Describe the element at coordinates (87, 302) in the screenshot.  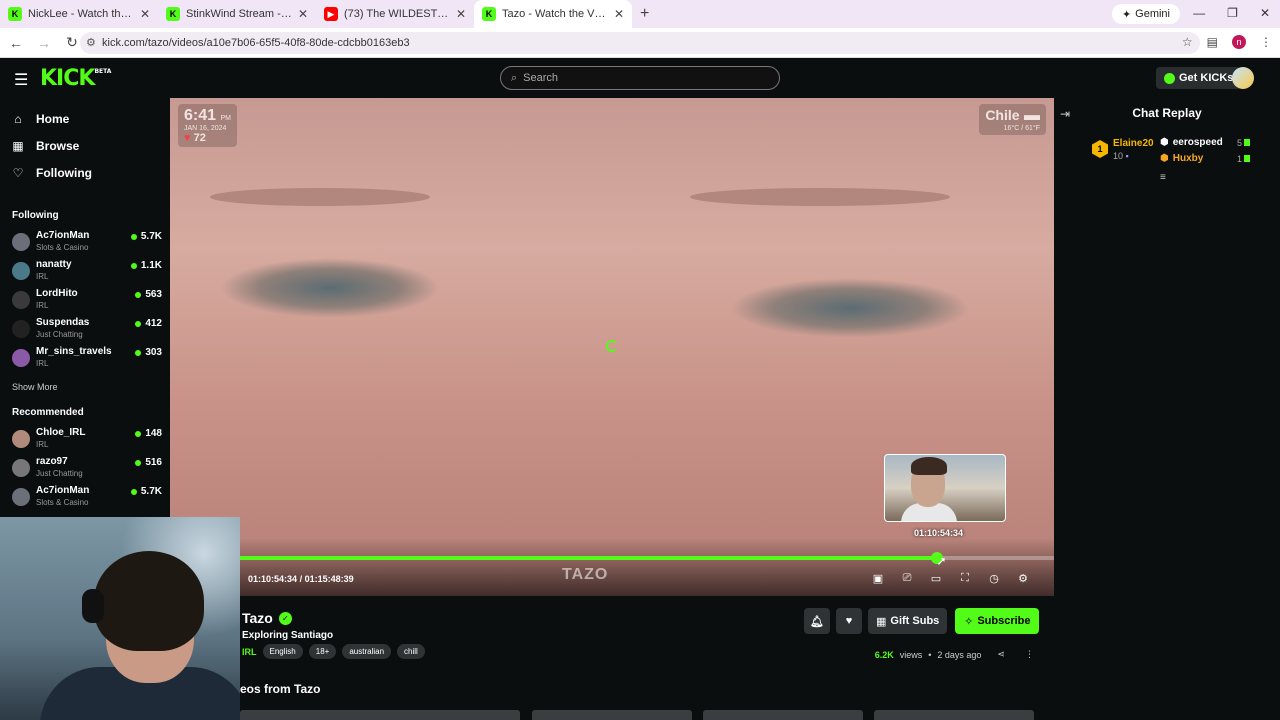
I see `sidebar-channel: LordHito IRL 563` at that location.